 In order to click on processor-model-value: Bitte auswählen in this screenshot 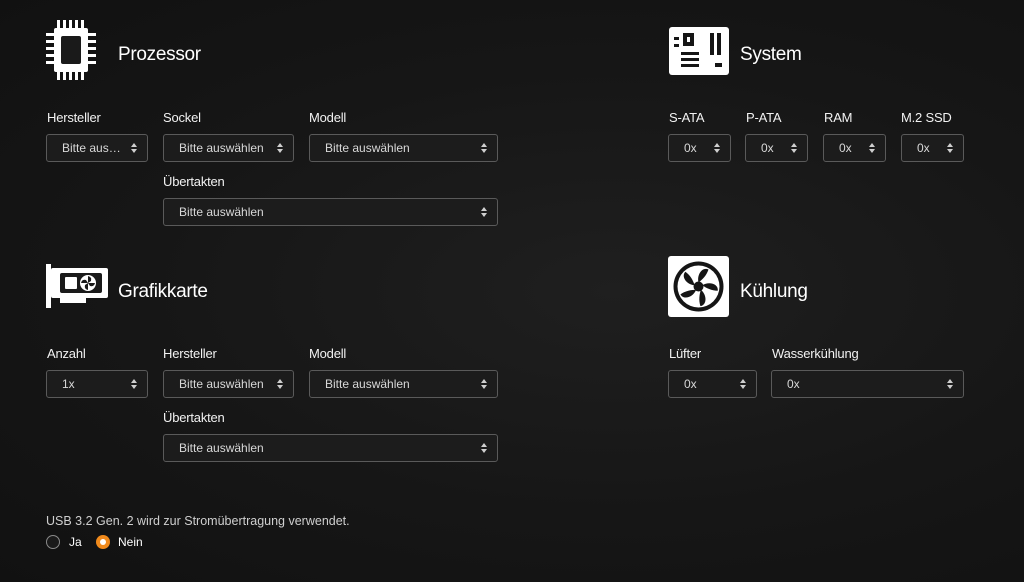, I will do `click(367, 148)`.